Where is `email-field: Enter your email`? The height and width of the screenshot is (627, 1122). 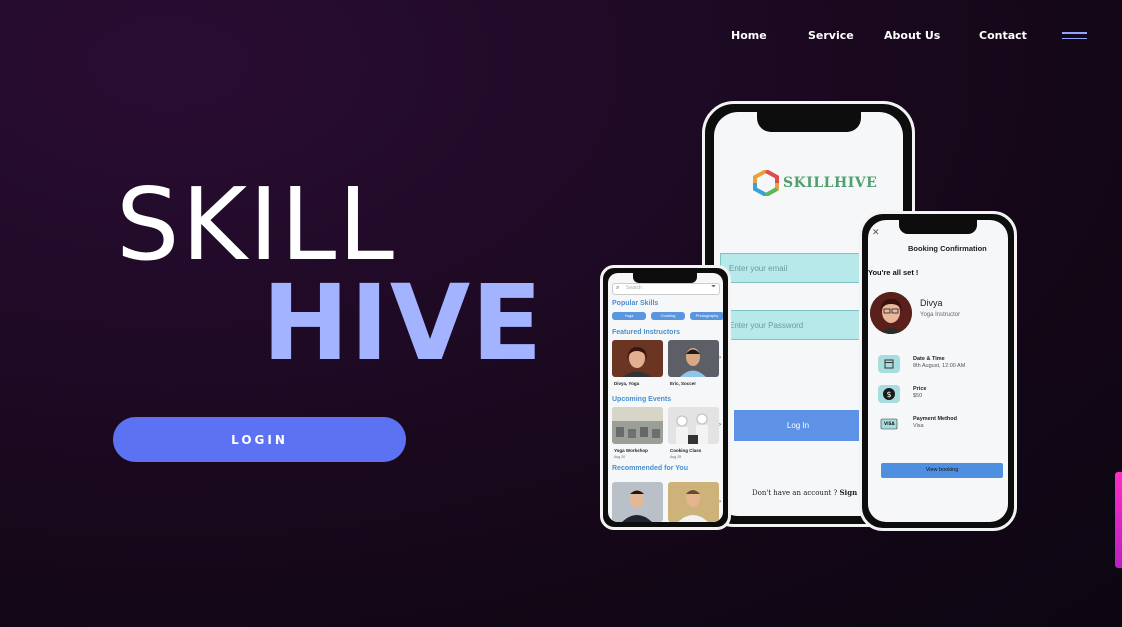 email-field: Enter your email is located at coordinates (791, 268).